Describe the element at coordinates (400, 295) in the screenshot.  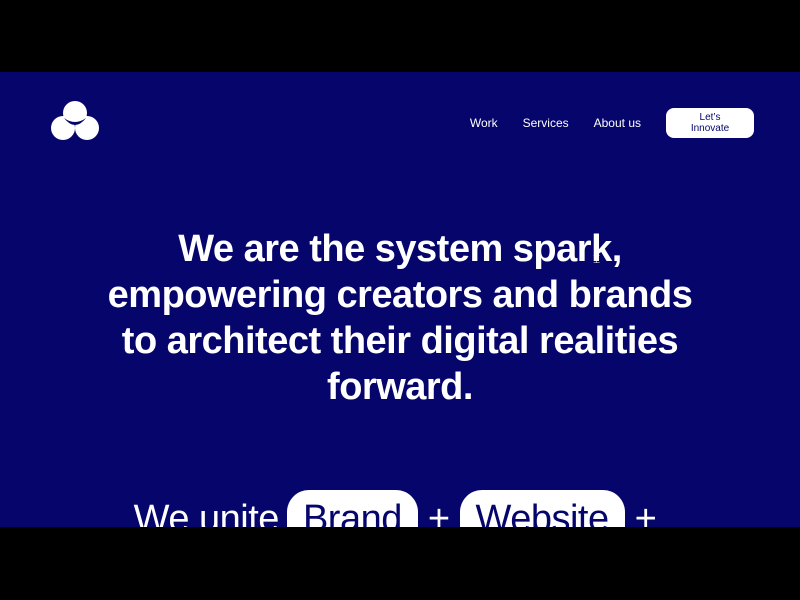
I see `hero-line-2: empowering creators and brands` at that location.